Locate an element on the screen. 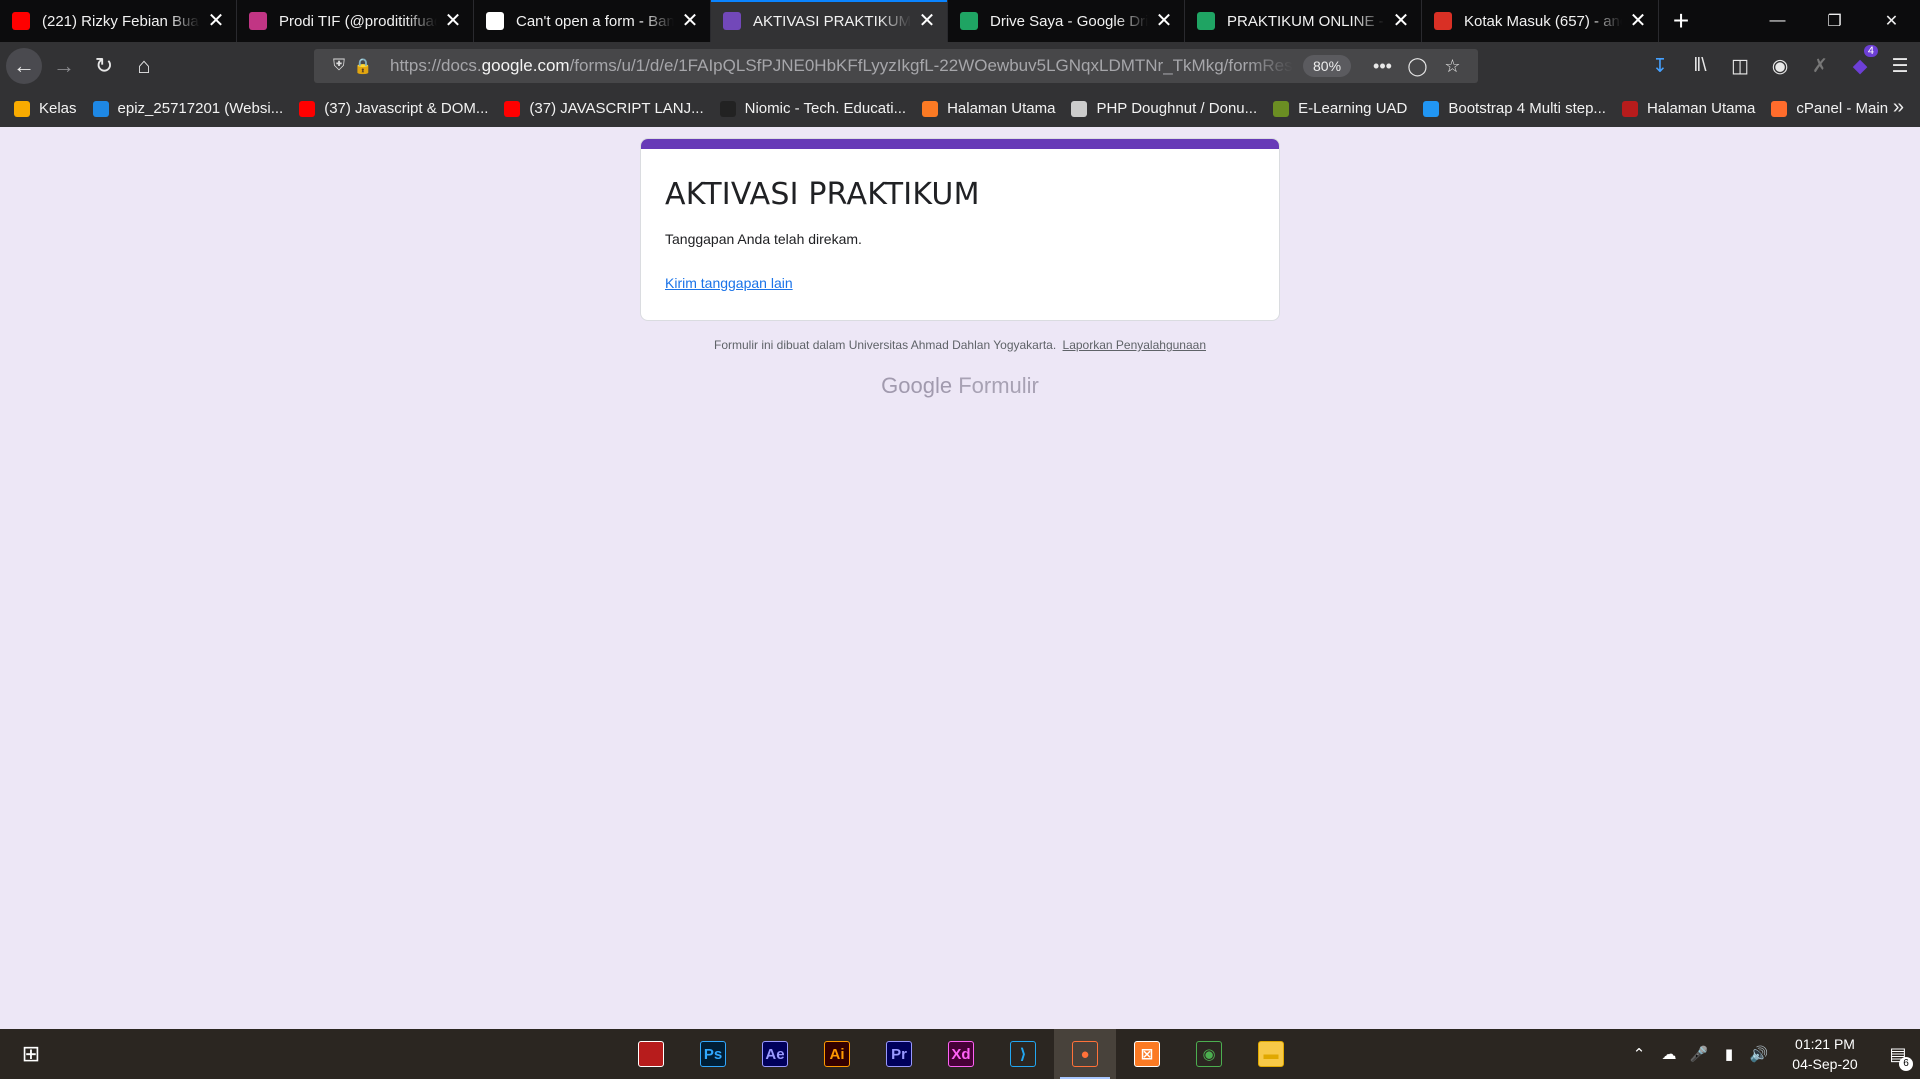 This screenshot has width=1920, height=1079. google-forms-icon is located at coordinates (732, 21).